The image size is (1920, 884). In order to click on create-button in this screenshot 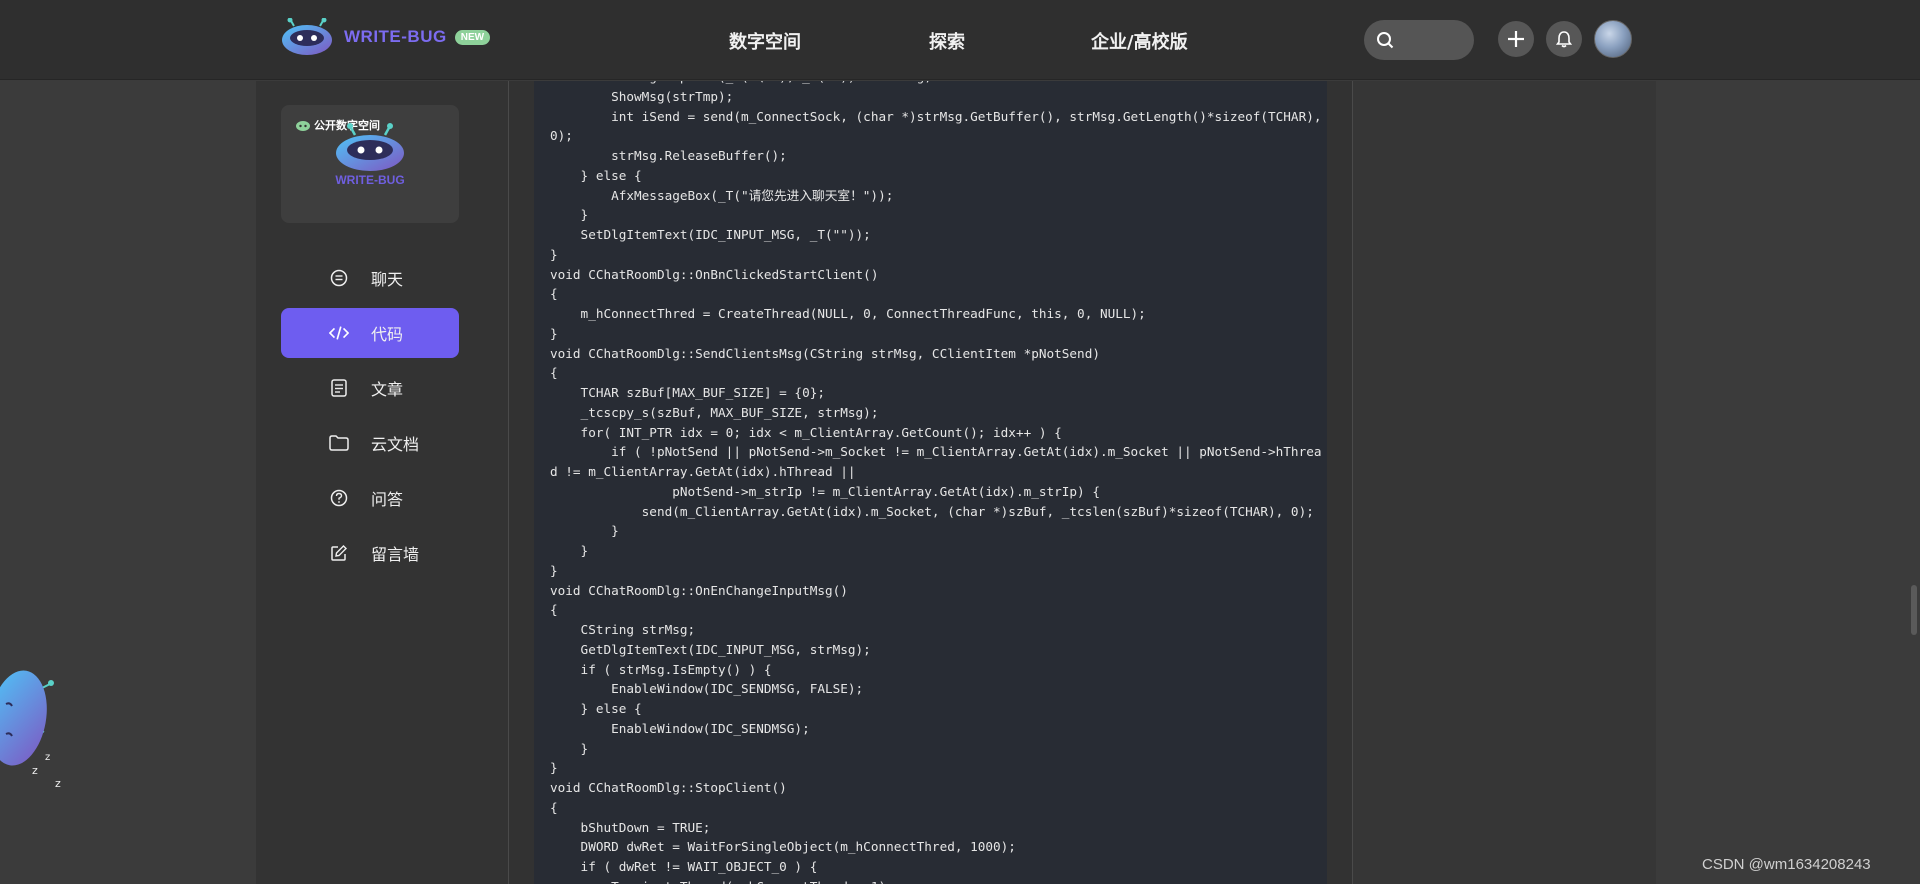, I will do `click(1516, 39)`.